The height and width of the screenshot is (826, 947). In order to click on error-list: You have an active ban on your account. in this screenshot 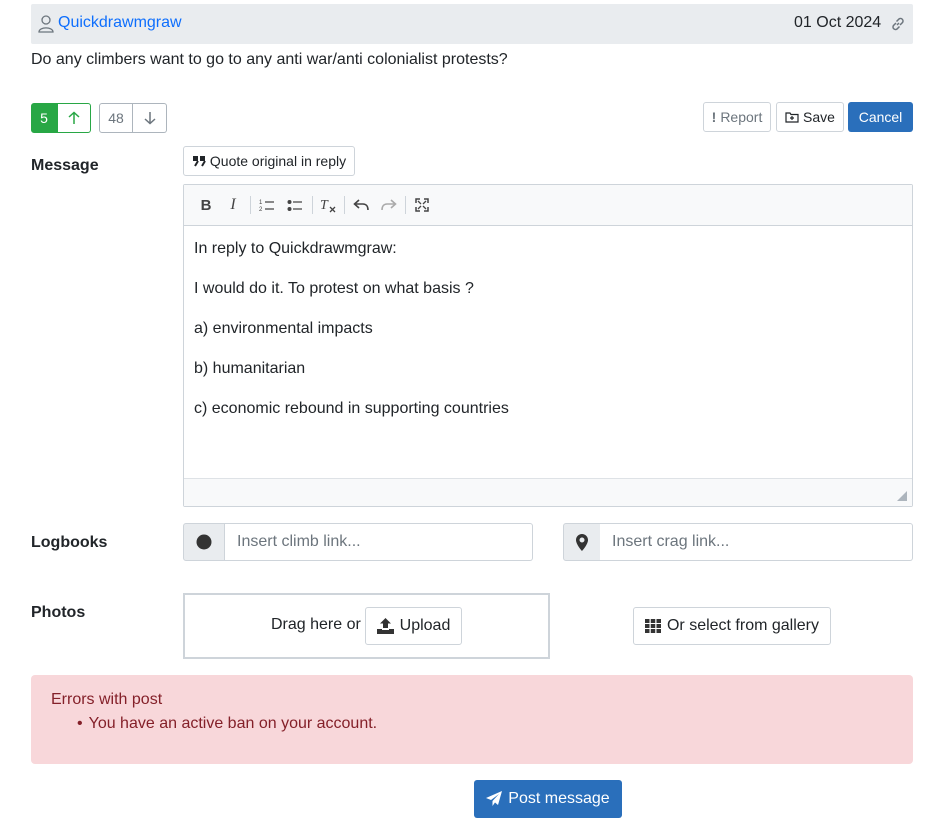, I will do `click(227, 724)`.